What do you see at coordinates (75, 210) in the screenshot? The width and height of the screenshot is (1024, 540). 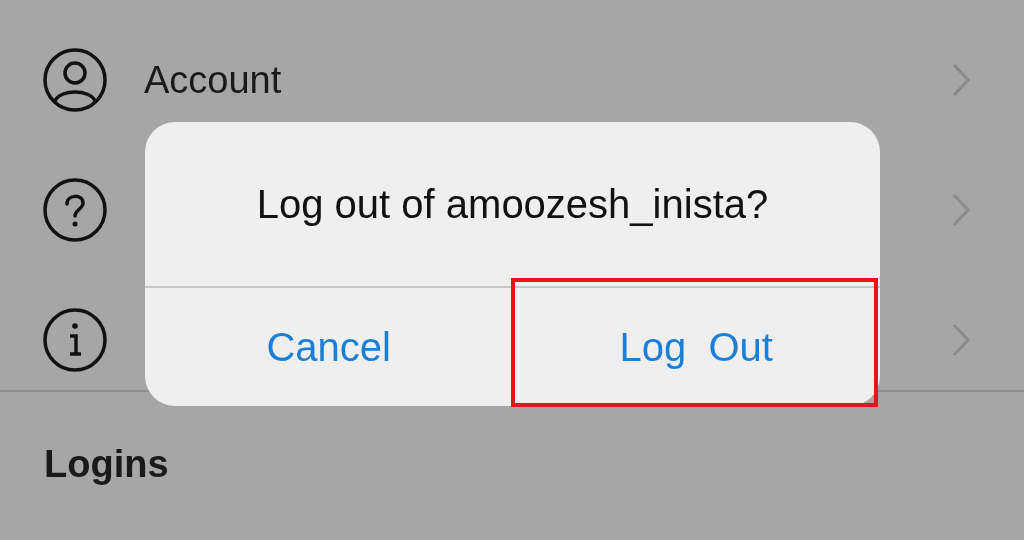 I see `help-icon` at bounding box center [75, 210].